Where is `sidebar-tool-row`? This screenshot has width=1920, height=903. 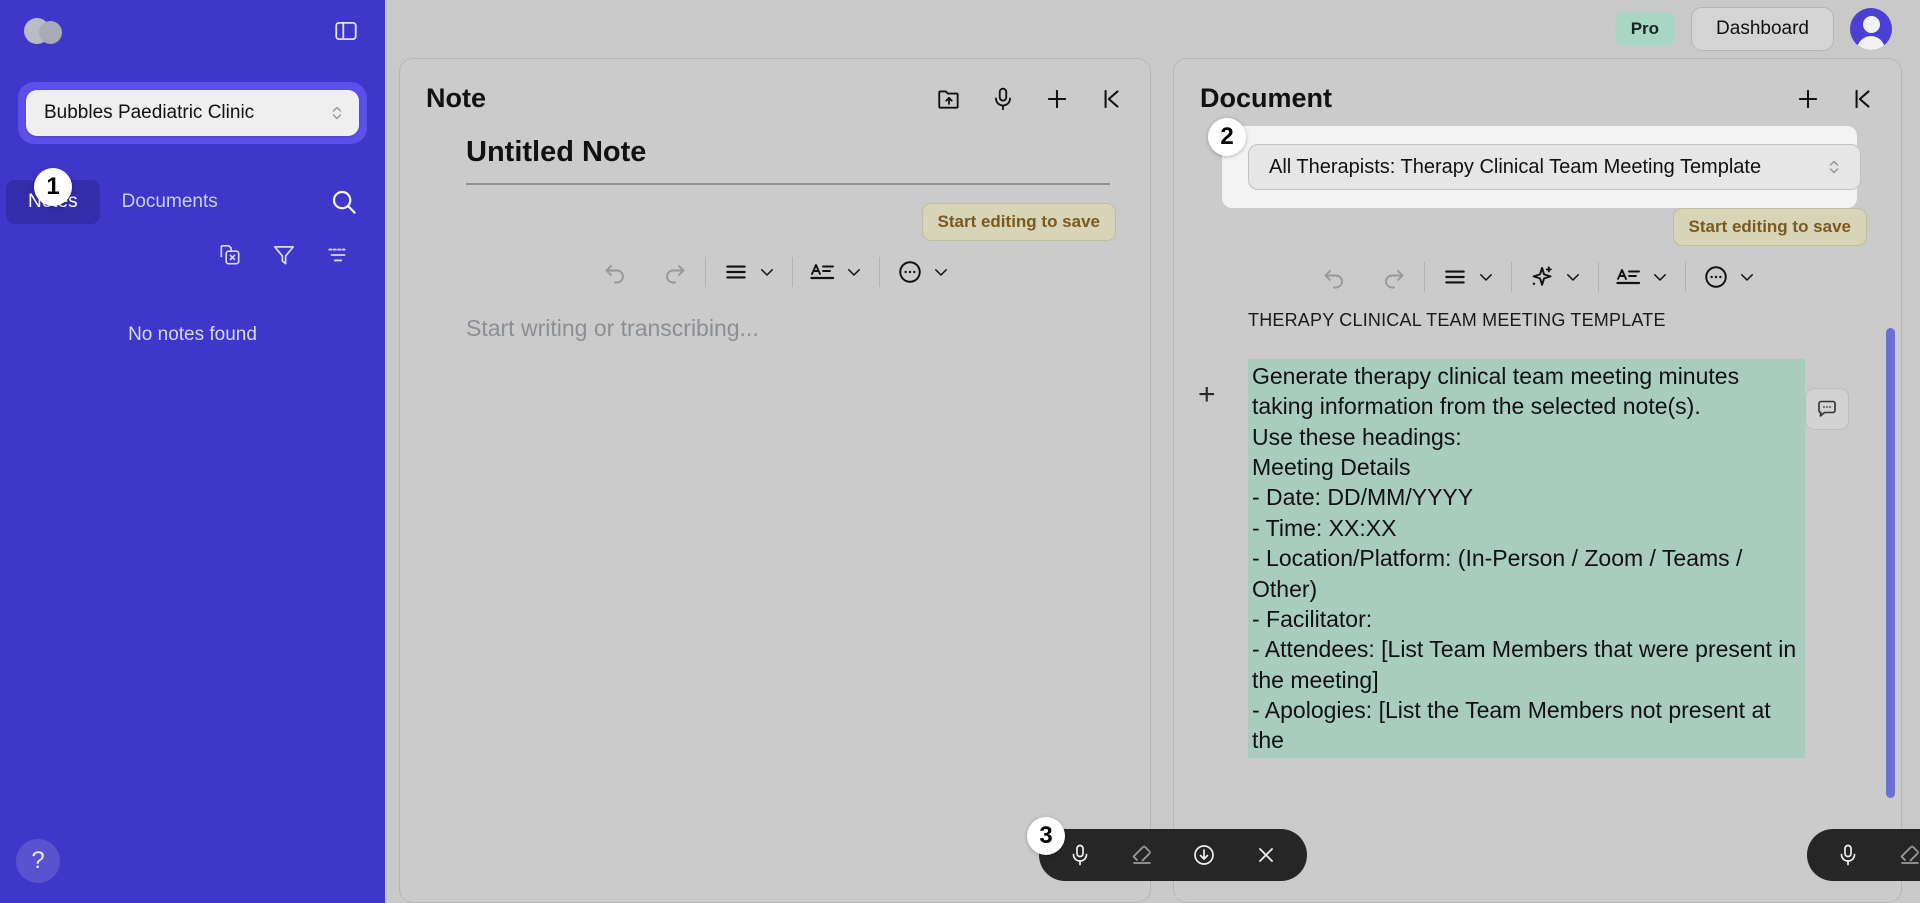
sidebar-tool-row is located at coordinates (192, 247).